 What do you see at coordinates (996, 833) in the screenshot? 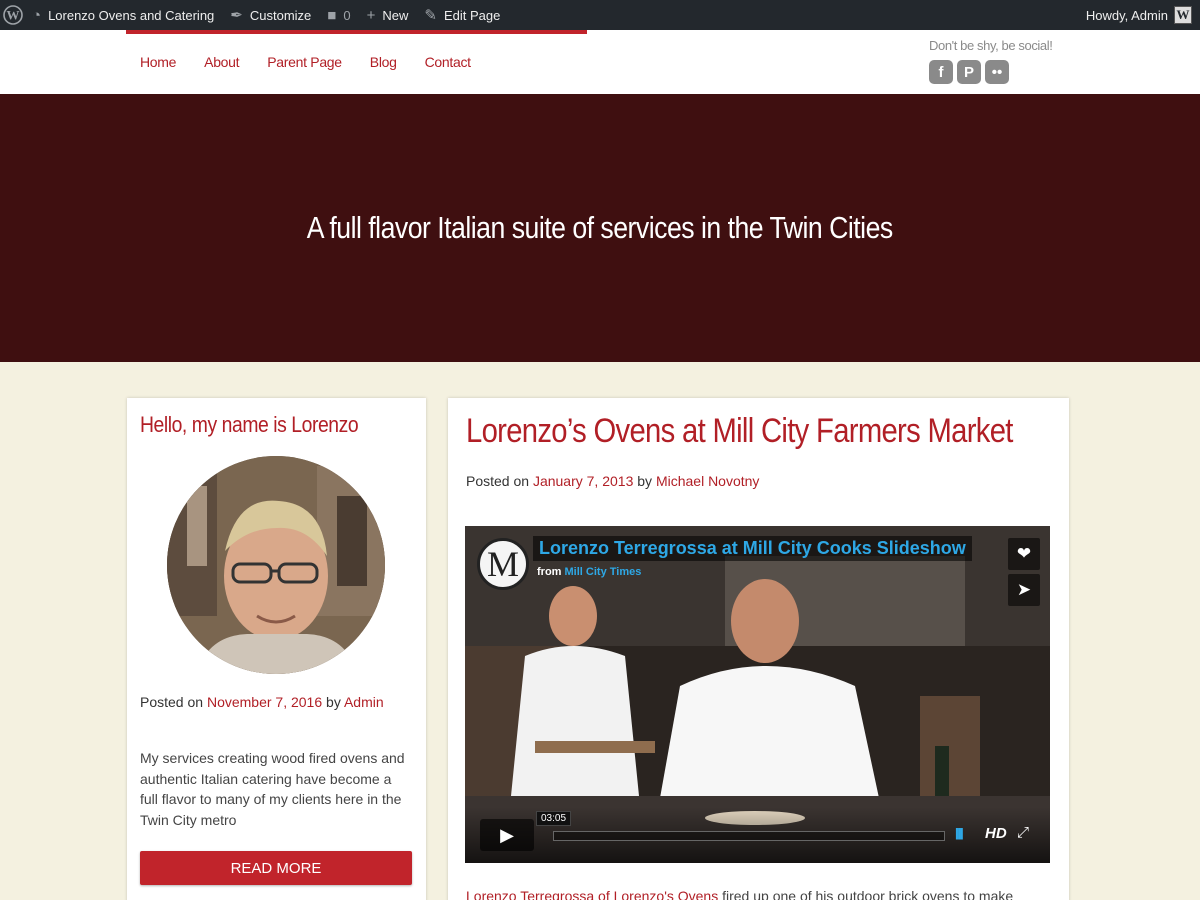
I see `hd-toggle: HD` at bounding box center [996, 833].